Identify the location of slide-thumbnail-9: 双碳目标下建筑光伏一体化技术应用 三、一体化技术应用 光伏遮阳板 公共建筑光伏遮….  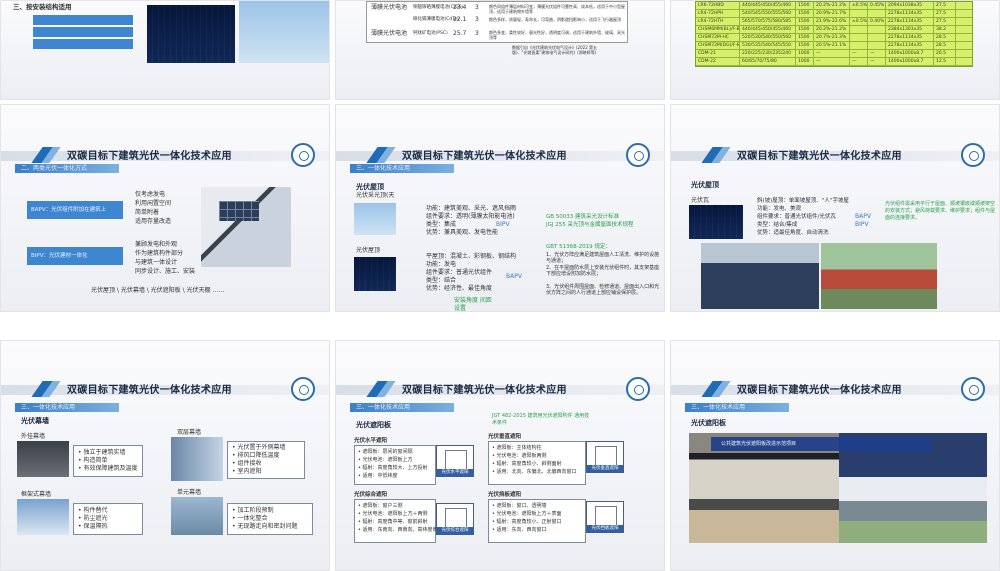
(835, 455).